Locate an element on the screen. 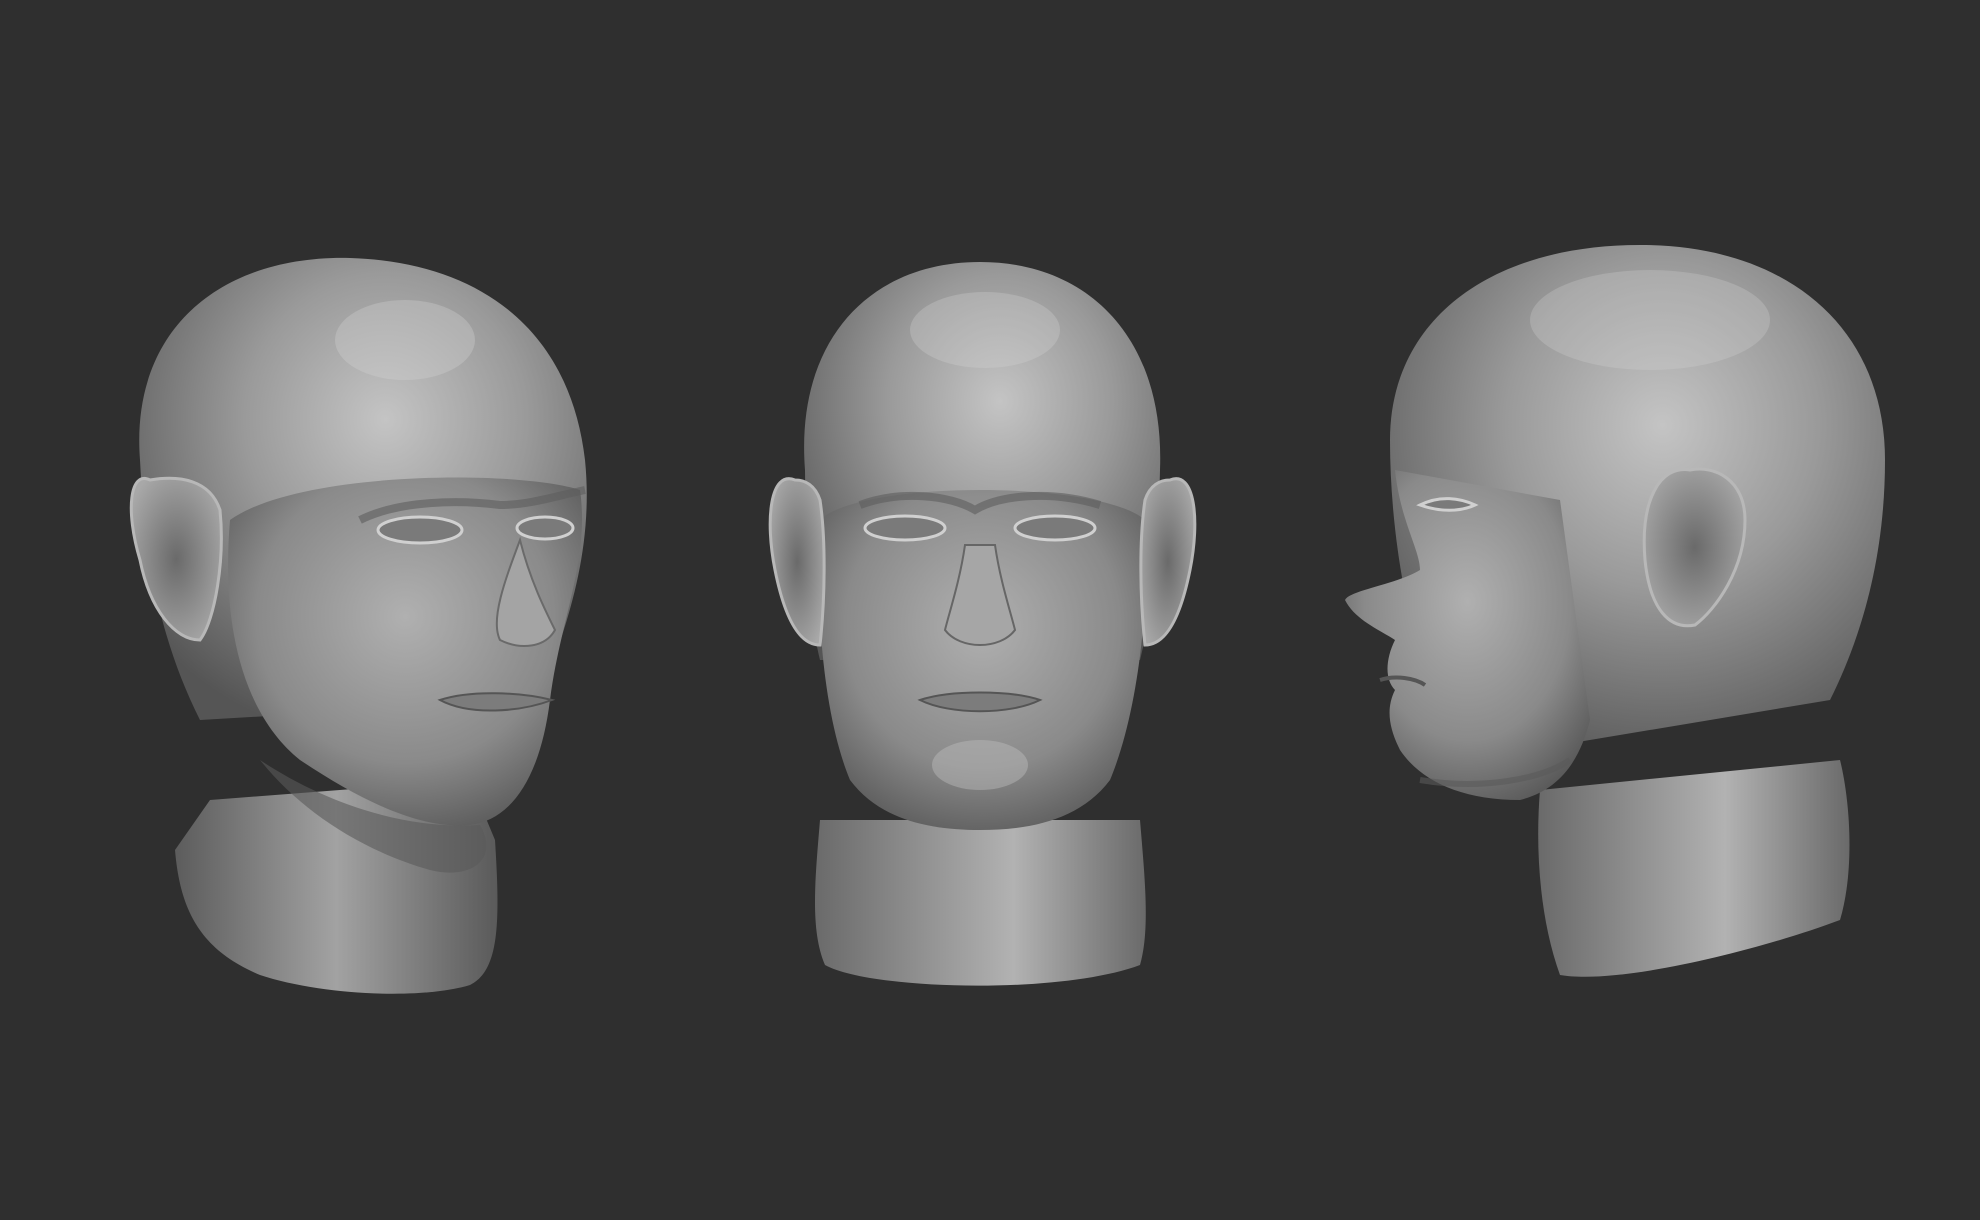 Image resolution: width=1980 pixels, height=1220 pixels. head-three-quarter-view is located at coordinates (358, 625).